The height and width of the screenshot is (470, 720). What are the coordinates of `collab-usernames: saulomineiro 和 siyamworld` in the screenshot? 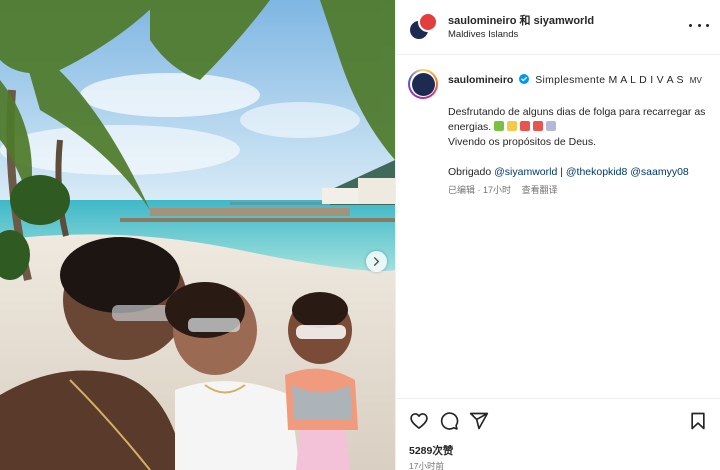 It's located at (521, 20).